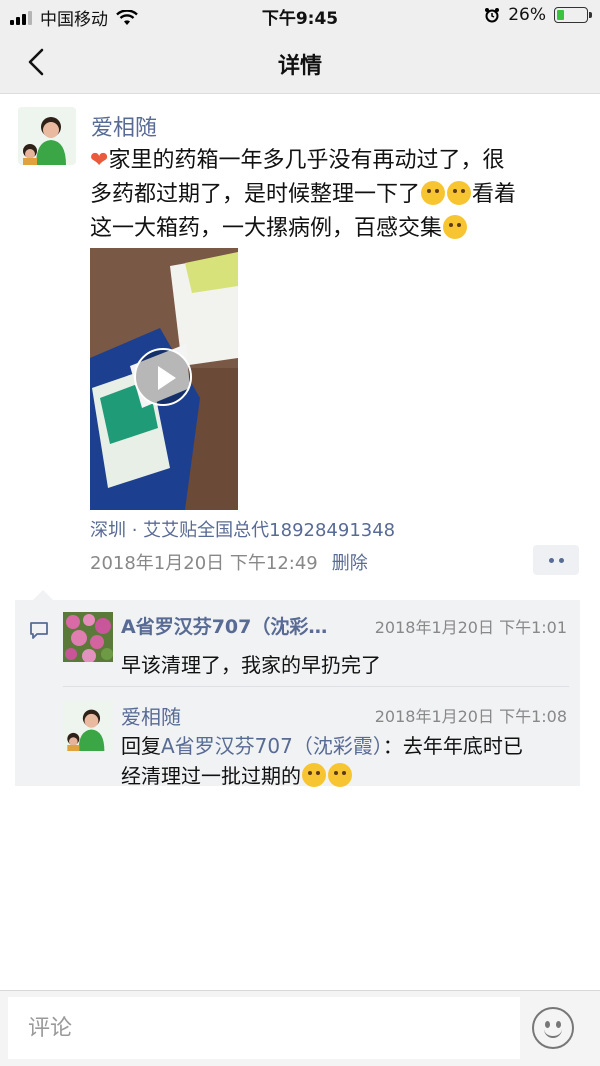 The width and height of the screenshot is (600, 1066). Describe the element at coordinates (204, 563) in the screenshot. I see `post-timestamp: 2018年1月20日 下午12:49` at that location.